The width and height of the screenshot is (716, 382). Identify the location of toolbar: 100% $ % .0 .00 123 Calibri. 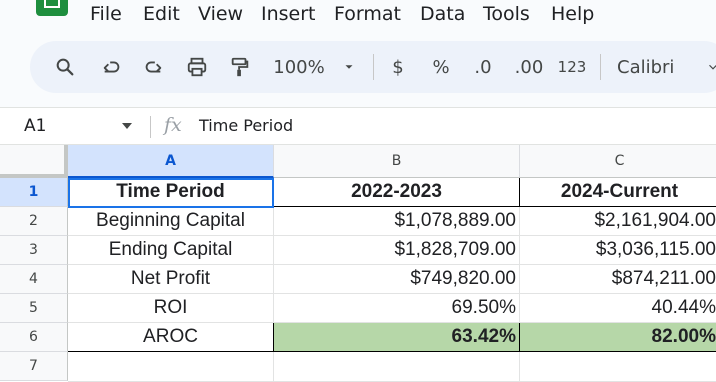
(373, 67).